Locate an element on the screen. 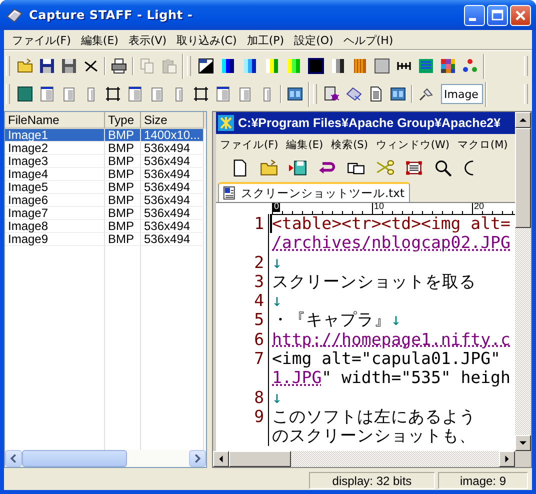 The width and height of the screenshot is (536, 494). contrast-icon is located at coordinates (206, 66).